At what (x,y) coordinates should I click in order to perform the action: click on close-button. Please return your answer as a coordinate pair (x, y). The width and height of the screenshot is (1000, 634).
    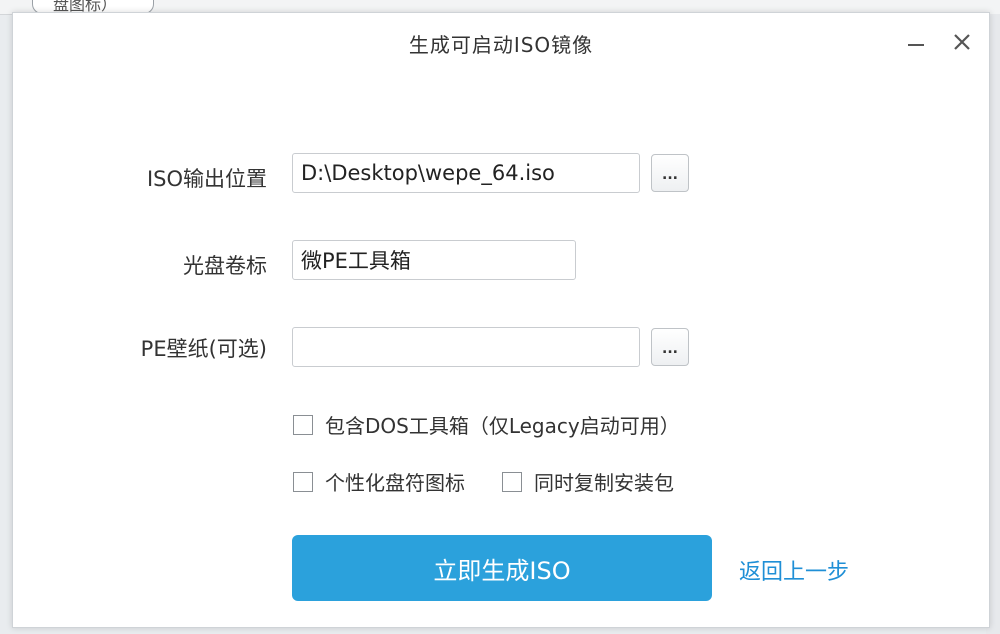
    Looking at the image, I should click on (962, 42).